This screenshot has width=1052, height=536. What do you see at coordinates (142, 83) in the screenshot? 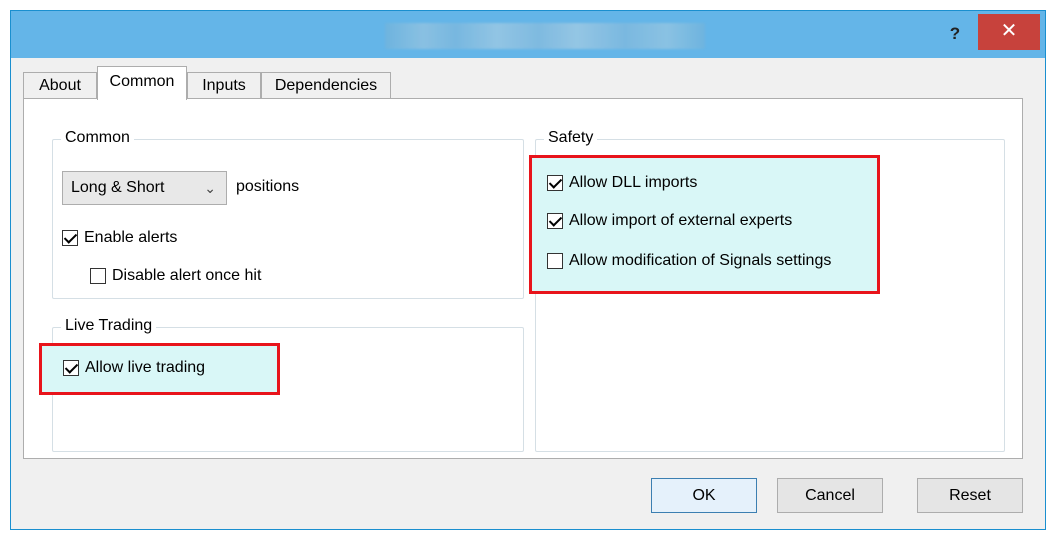
I see `tab-common: Common` at bounding box center [142, 83].